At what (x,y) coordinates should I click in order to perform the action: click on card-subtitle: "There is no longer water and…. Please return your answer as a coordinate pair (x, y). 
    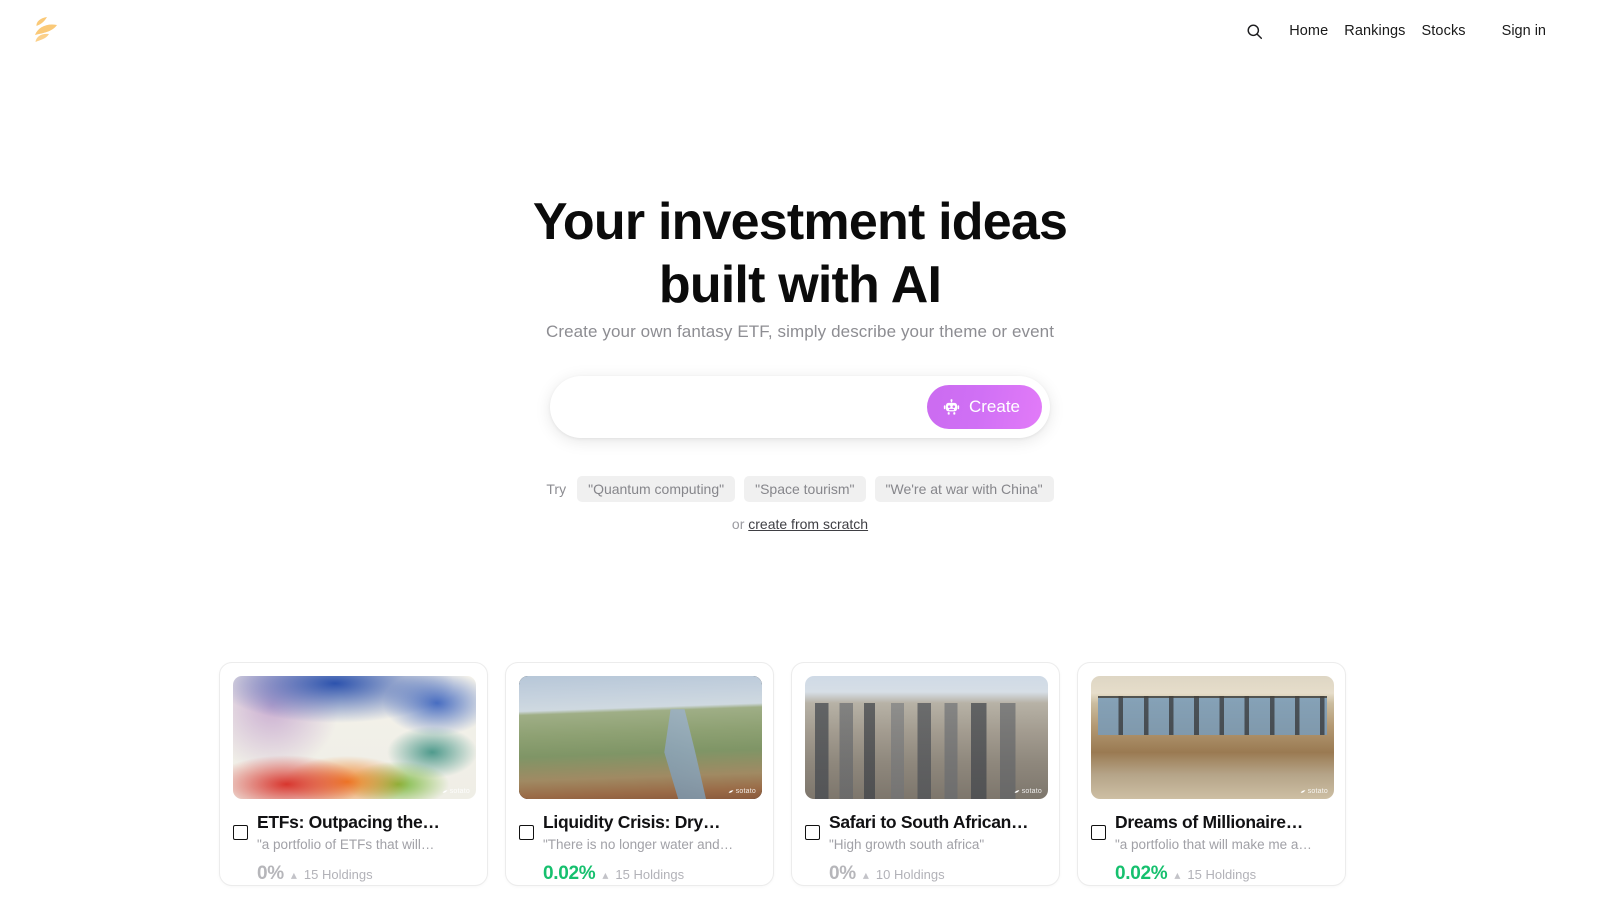
    Looking at the image, I should click on (638, 844).